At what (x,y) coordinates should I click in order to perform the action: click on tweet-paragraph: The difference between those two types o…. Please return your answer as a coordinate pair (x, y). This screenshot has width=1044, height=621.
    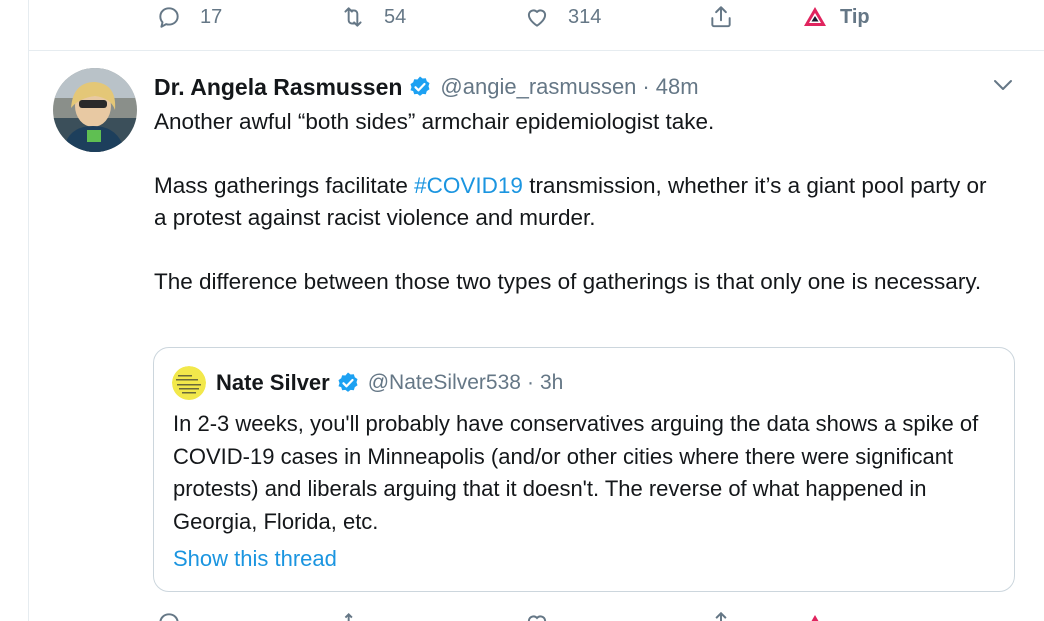
    Looking at the image, I should click on (568, 281).